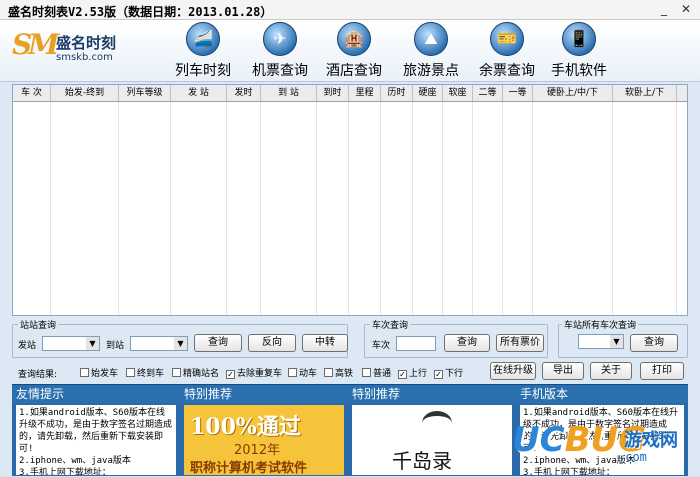 Image resolution: width=700 pixels, height=477 pixels. What do you see at coordinates (105, 374) in the screenshot?
I see `checkbox-label: 始发车` at bounding box center [105, 374].